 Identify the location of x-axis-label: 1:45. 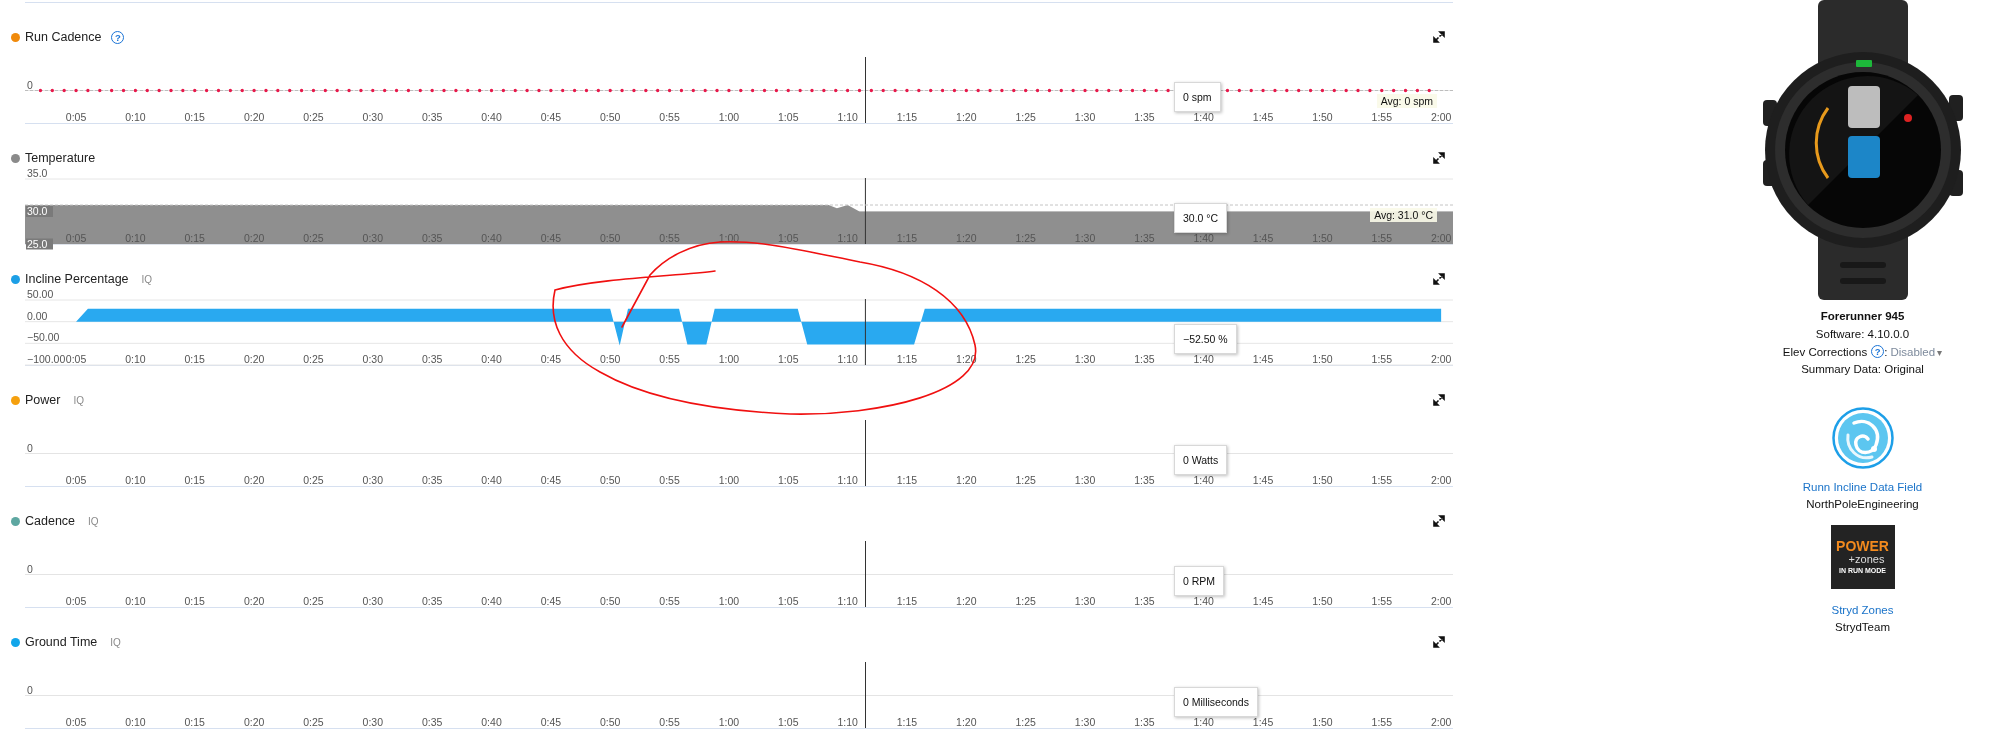
(1263, 117).